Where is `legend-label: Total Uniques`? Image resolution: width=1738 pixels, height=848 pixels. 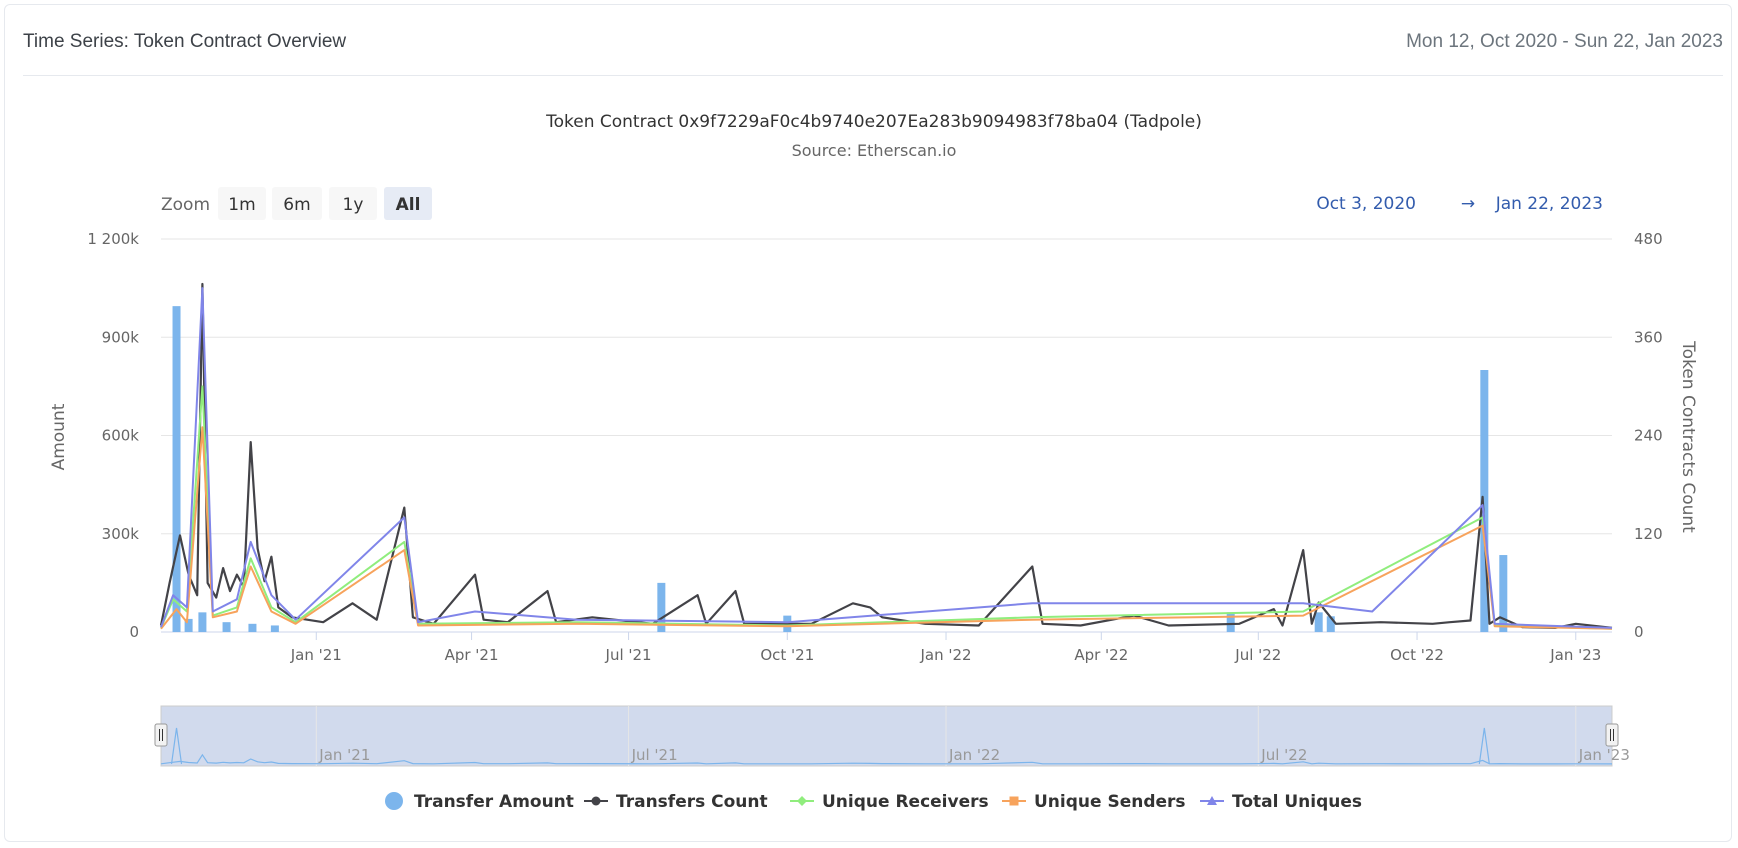 legend-label: Total Uniques is located at coordinates (1297, 802).